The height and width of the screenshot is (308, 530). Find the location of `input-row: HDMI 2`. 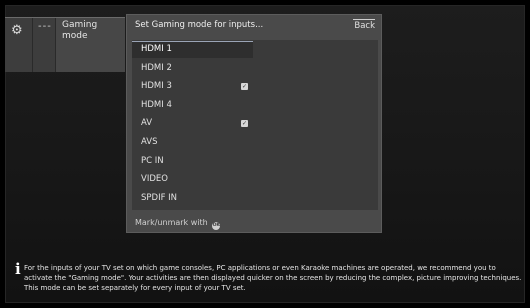

input-row: HDMI 2 is located at coordinates (255, 68).